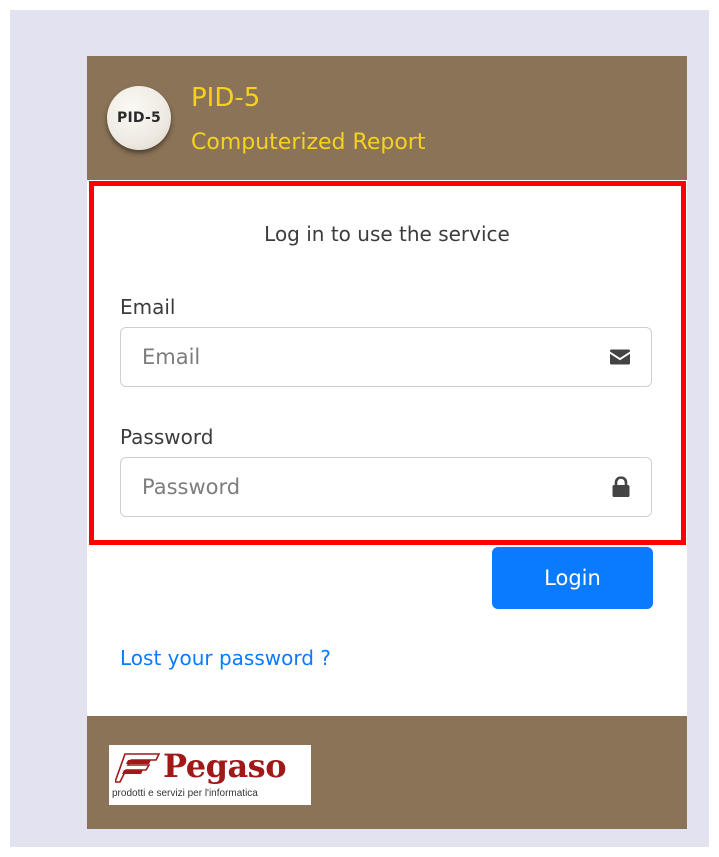 Image resolution: width=719 pixels, height=857 pixels. I want to click on pegaso-mark-icon, so click(138, 768).